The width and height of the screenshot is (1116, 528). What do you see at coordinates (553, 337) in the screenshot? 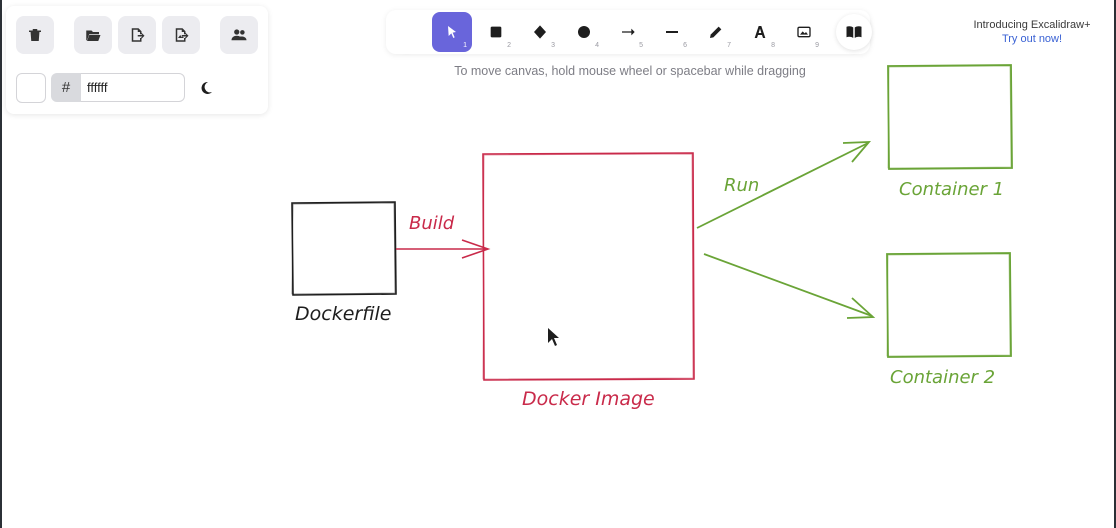
I see `mouse-cursor-icon` at bounding box center [553, 337].